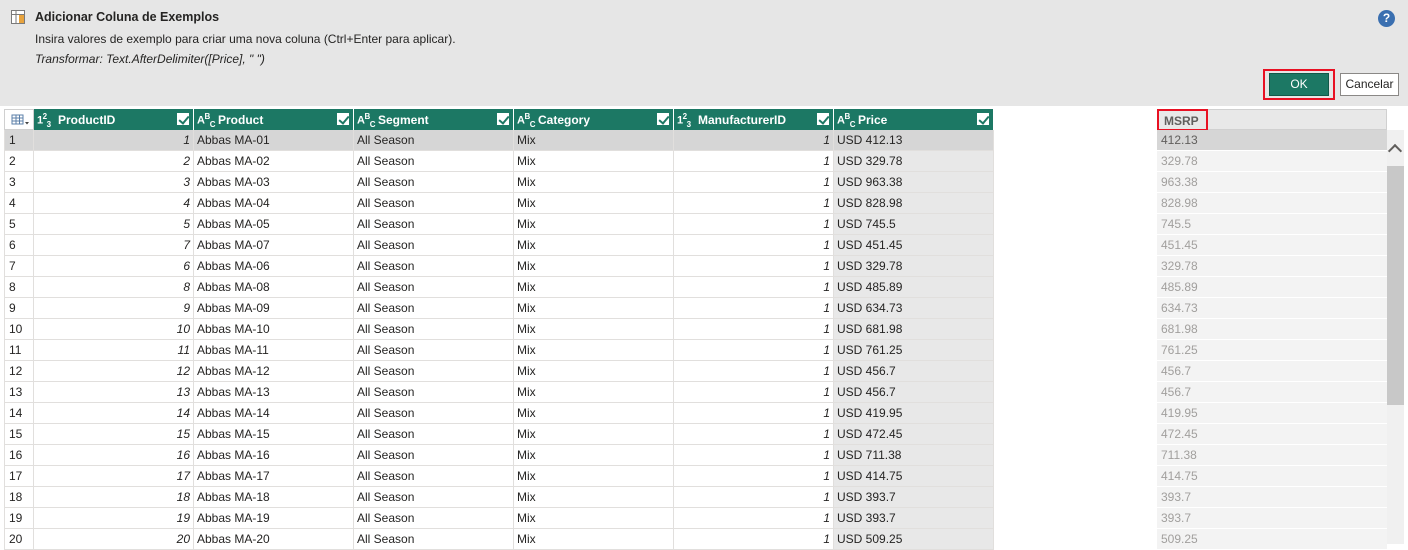  What do you see at coordinates (1272, 413) in the screenshot?
I see `new-column-cell: 419.95` at bounding box center [1272, 413].